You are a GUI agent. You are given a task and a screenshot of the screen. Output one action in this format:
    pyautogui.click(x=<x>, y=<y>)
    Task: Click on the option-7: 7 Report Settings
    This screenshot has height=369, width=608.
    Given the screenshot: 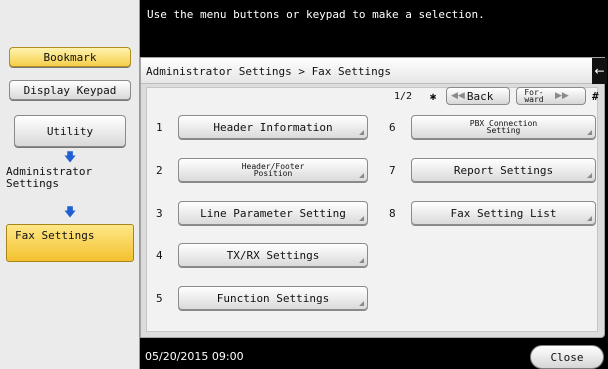 What is the action you would take?
    pyautogui.click(x=490, y=170)
    